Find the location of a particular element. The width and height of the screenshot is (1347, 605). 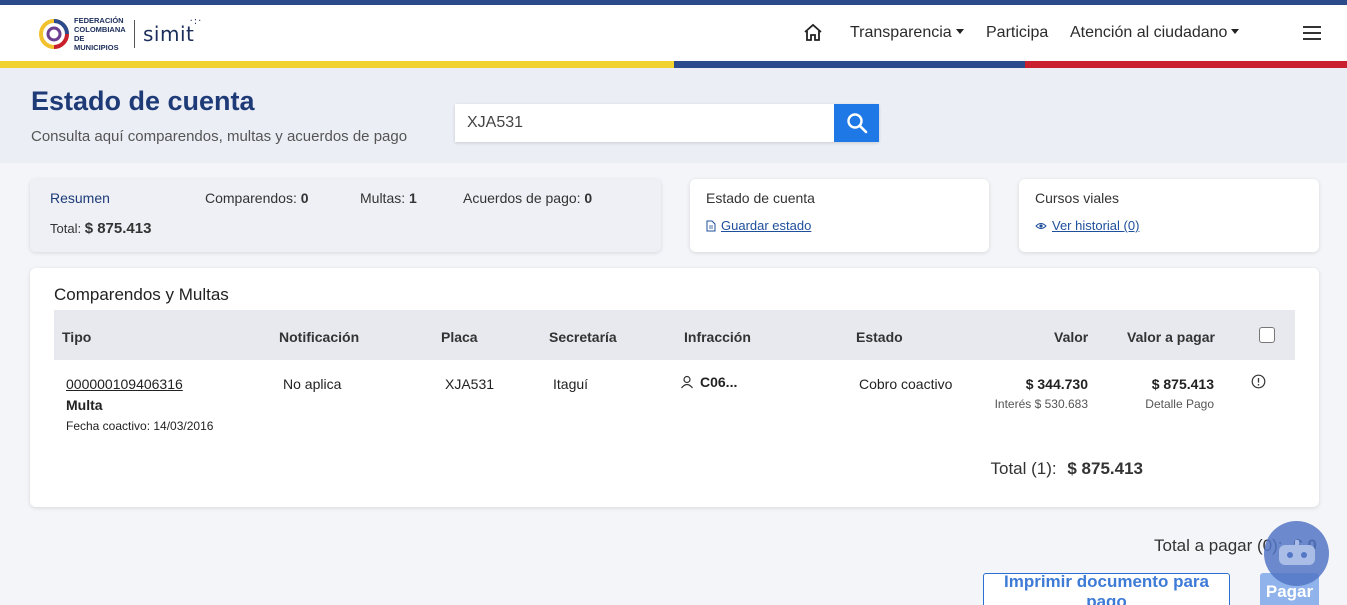

multas-count: Multas: 1 is located at coordinates (388, 198).